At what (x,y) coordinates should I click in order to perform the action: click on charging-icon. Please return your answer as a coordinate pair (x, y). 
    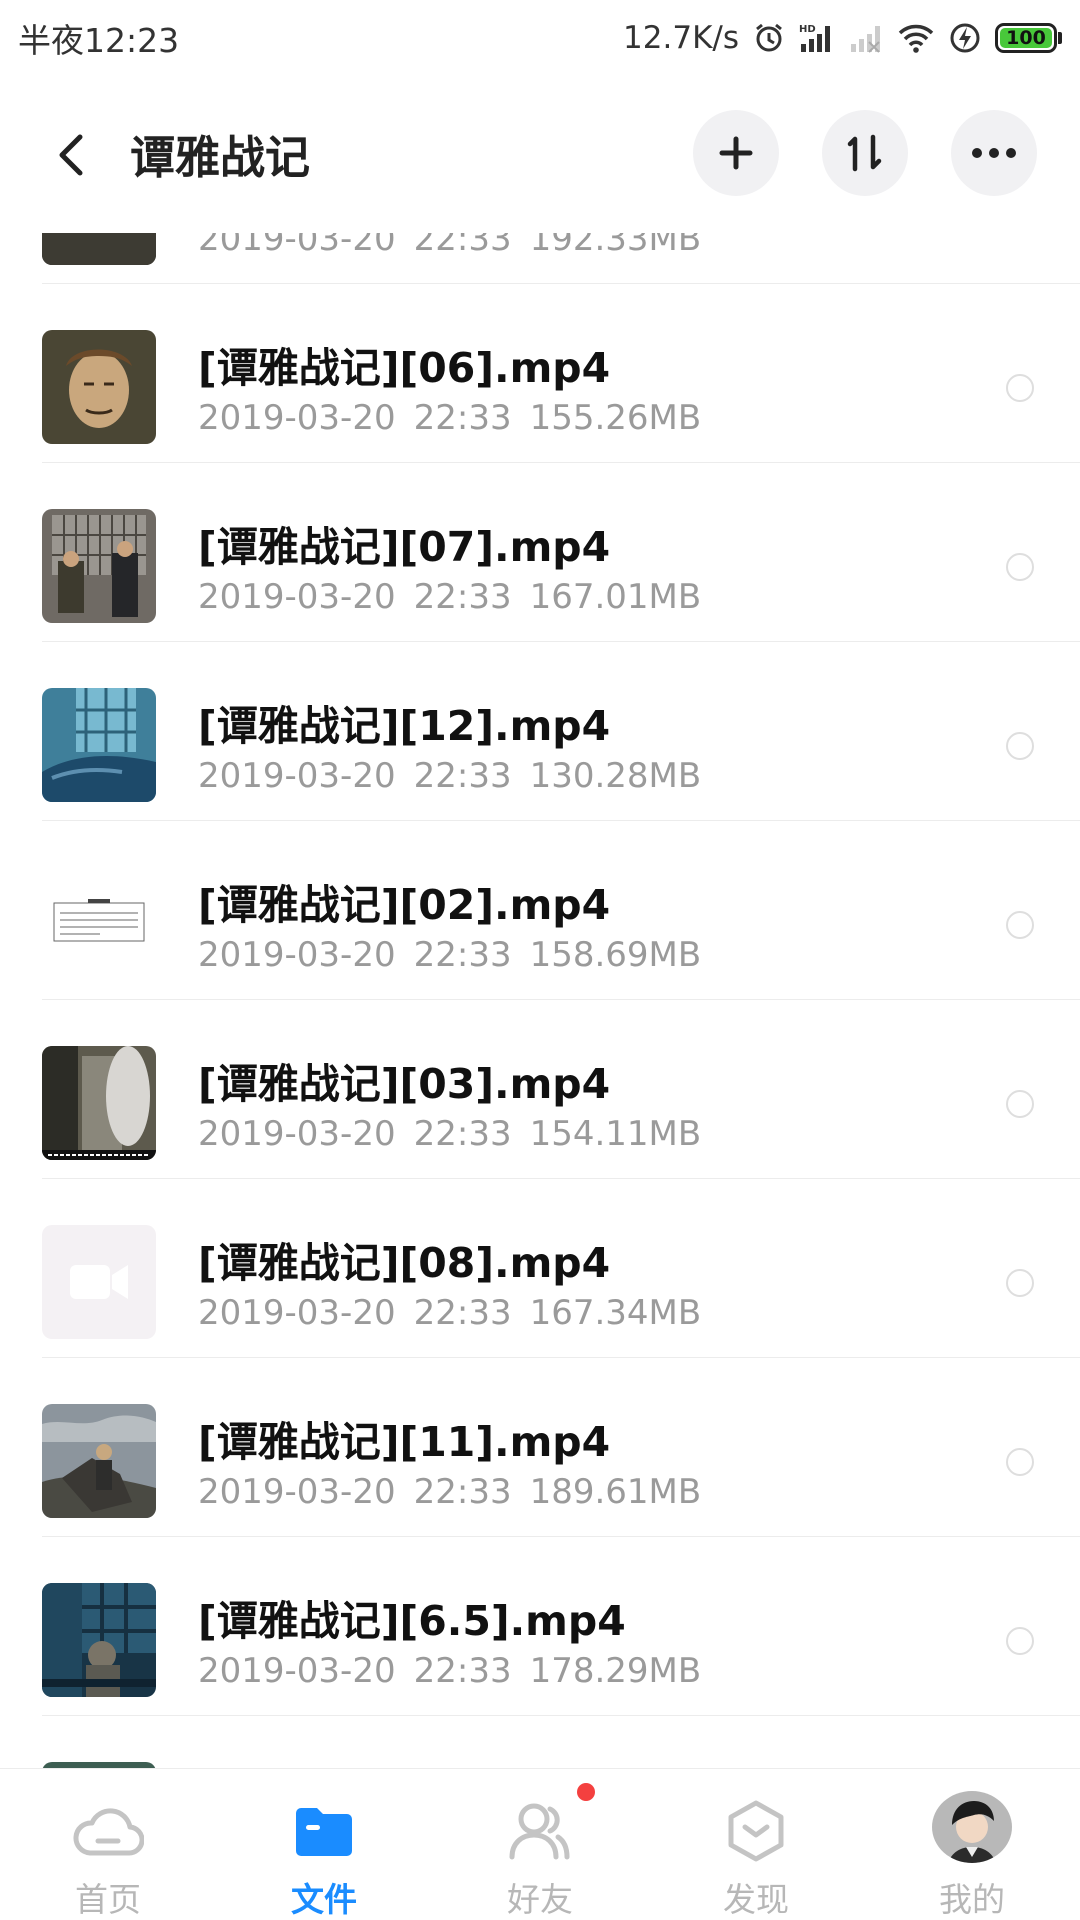
    Looking at the image, I should click on (965, 38).